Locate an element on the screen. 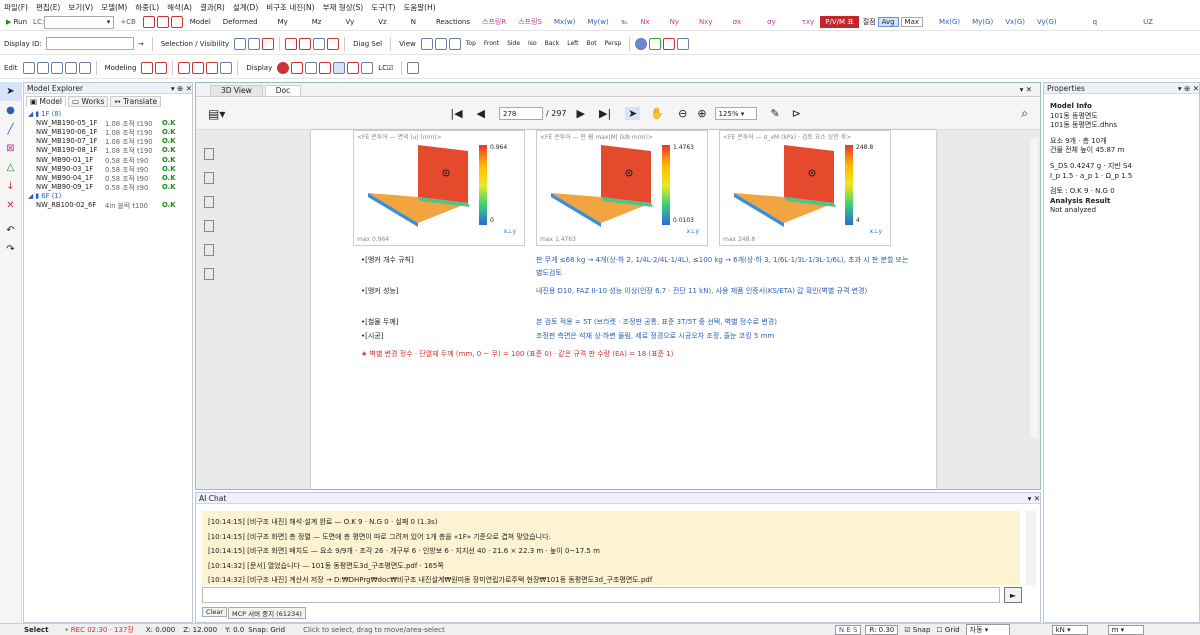 This screenshot has width=1200, height=635. next-page-icon: ▶ is located at coordinates (581, 113).